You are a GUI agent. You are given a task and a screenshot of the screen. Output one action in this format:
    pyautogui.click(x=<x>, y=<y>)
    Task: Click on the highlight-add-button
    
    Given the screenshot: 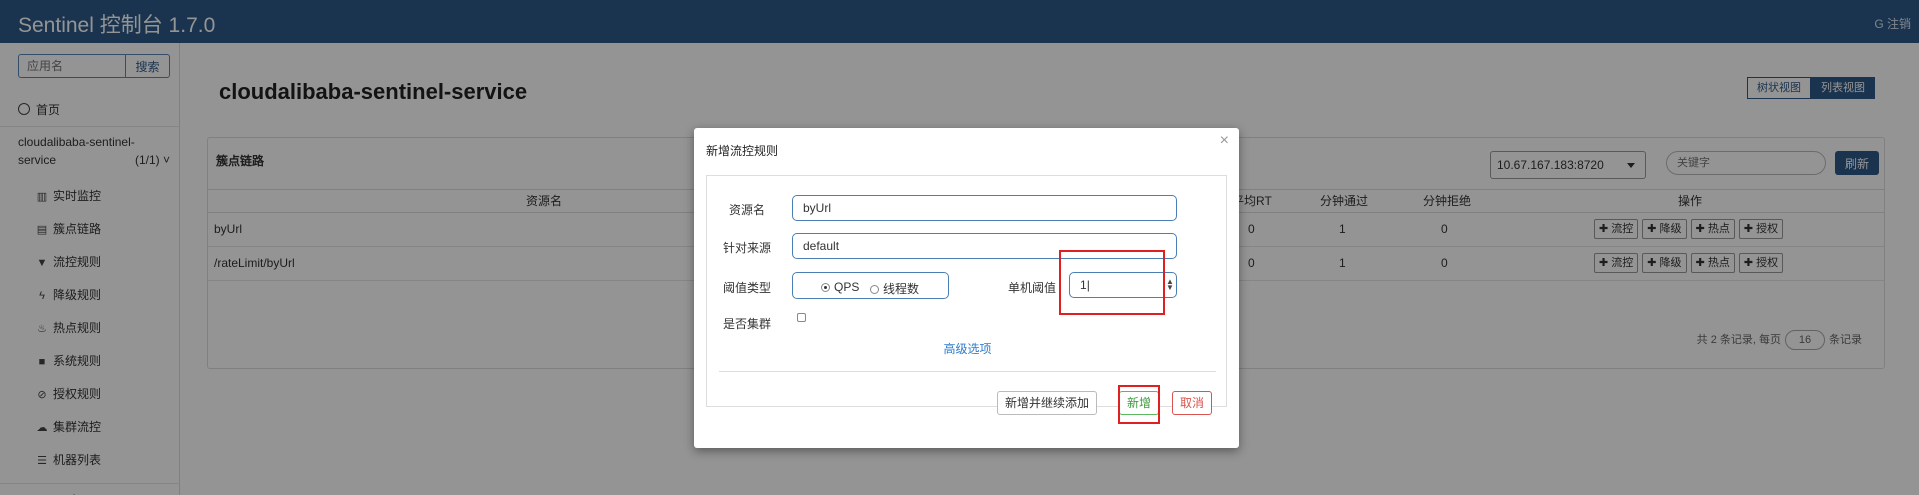 What is the action you would take?
    pyautogui.click(x=1139, y=404)
    